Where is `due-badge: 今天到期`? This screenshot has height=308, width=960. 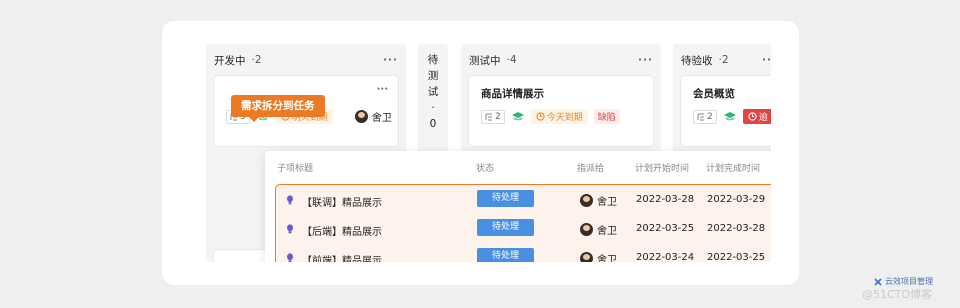
due-badge: 今天到期 is located at coordinates (559, 116).